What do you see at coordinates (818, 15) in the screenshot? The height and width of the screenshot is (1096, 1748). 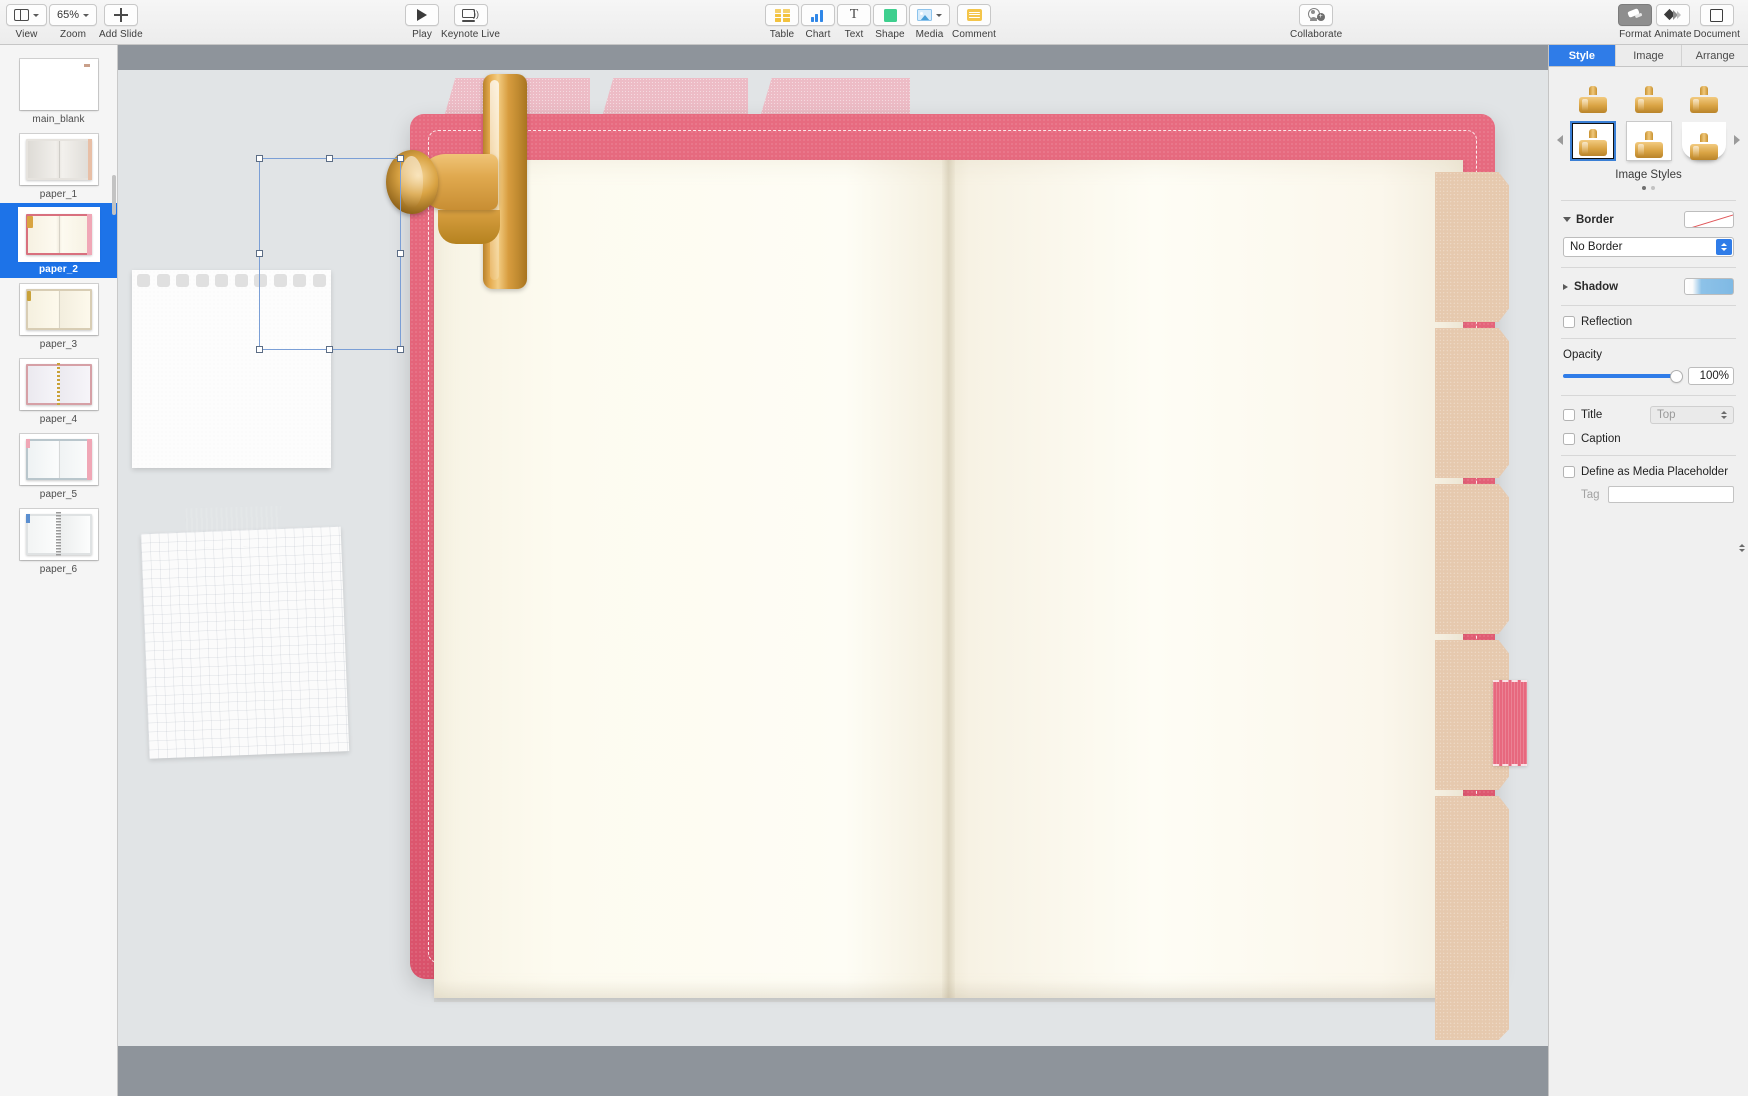 I see `chart-icon` at bounding box center [818, 15].